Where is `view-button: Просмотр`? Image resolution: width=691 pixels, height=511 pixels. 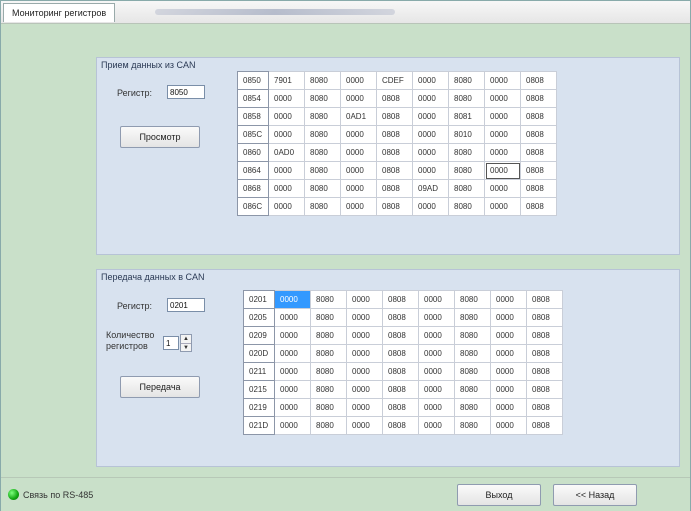 view-button: Просмотр is located at coordinates (160, 137).